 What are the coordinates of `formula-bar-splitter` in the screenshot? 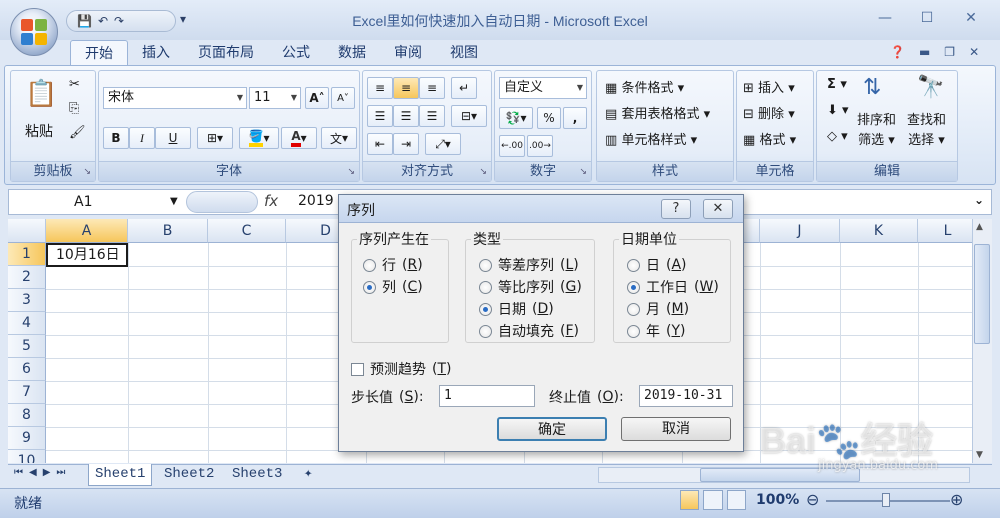 It's located at (222, 202).